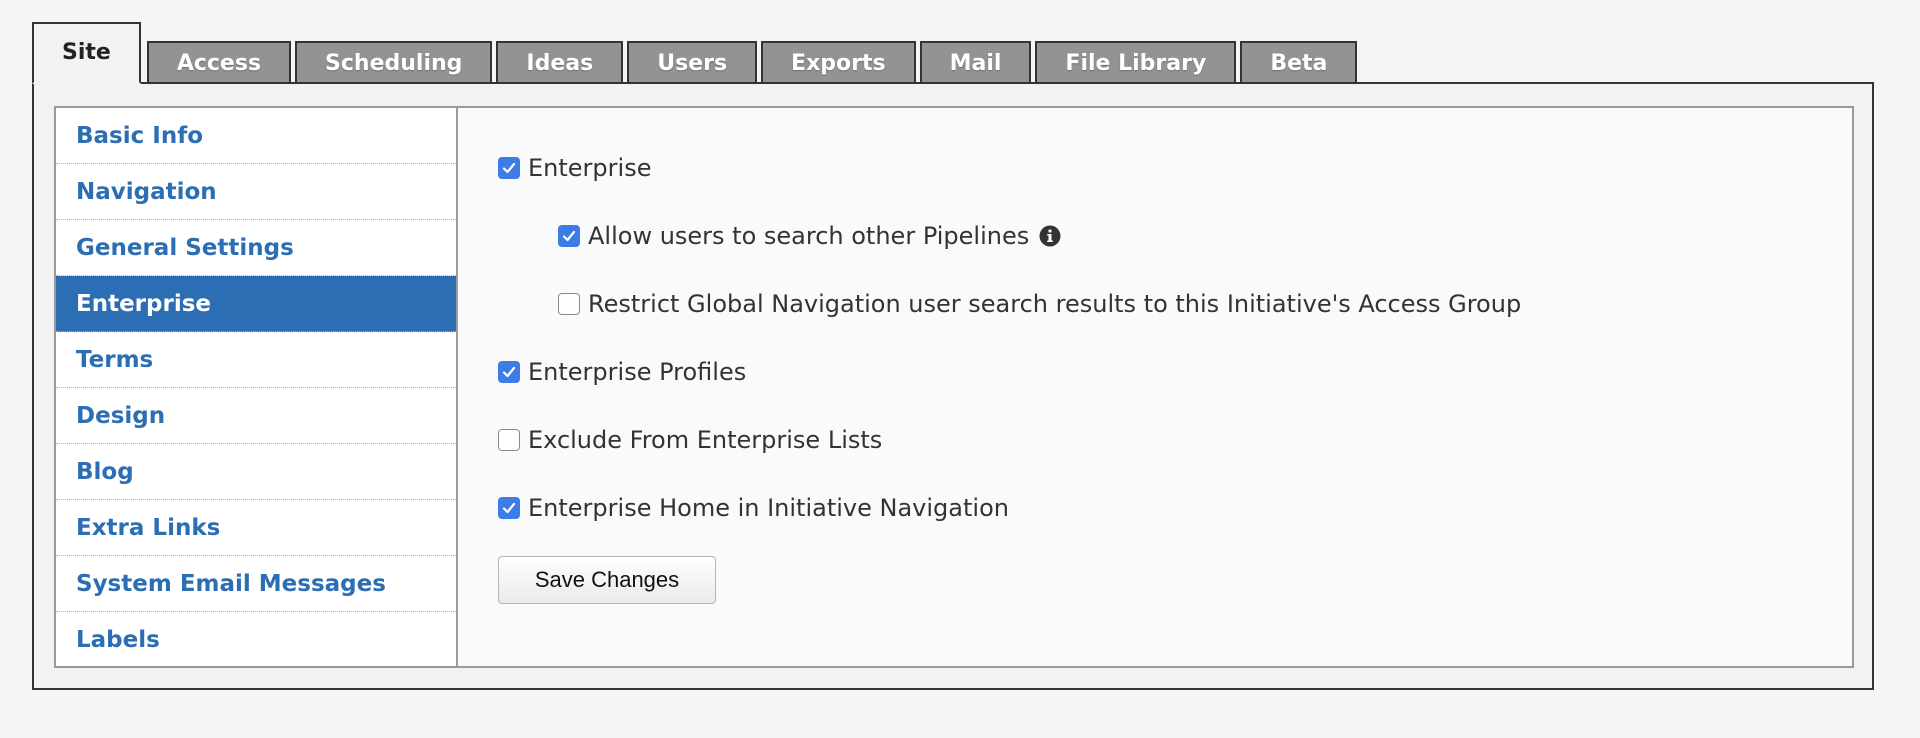  I want to click on sidebar-item-system-email-messages: System Email Messages, so click(256, 584).